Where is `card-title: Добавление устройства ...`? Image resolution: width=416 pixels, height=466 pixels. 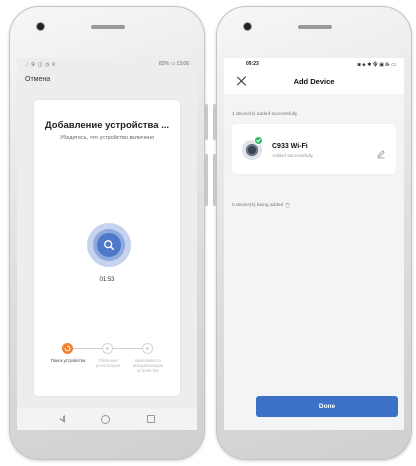
card-title: Добавление устройства ... is located at coordinates (107, 125).